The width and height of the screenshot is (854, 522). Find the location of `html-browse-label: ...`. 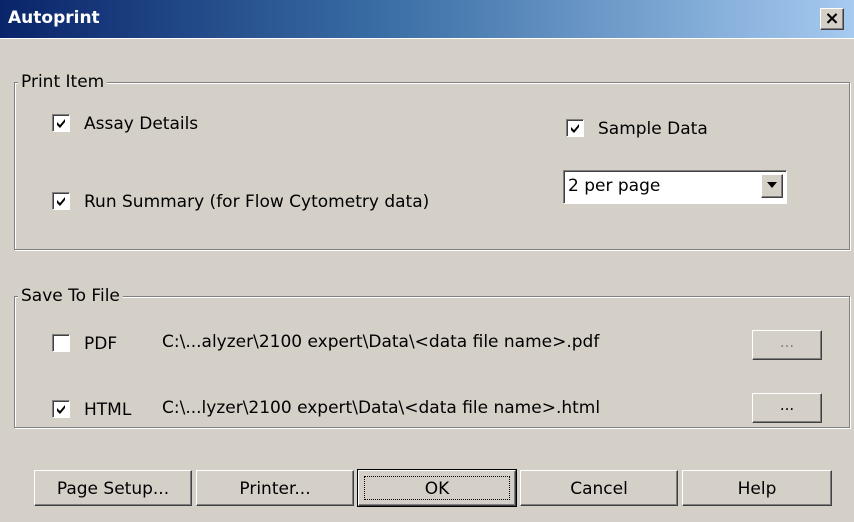

html-browse-label: ... is located at coordinates (787, 405).